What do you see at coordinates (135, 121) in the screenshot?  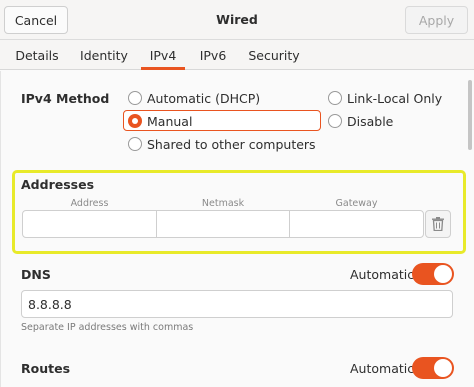 I see `radio-button-checked` at bounding box center [135, 121].